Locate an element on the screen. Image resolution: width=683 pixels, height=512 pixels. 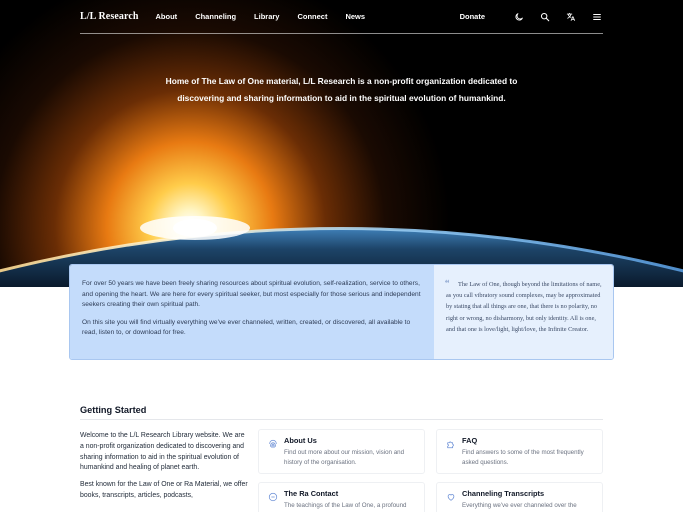
card-description: Everything we've ever channeled over the is located at coordinates (519, 505).